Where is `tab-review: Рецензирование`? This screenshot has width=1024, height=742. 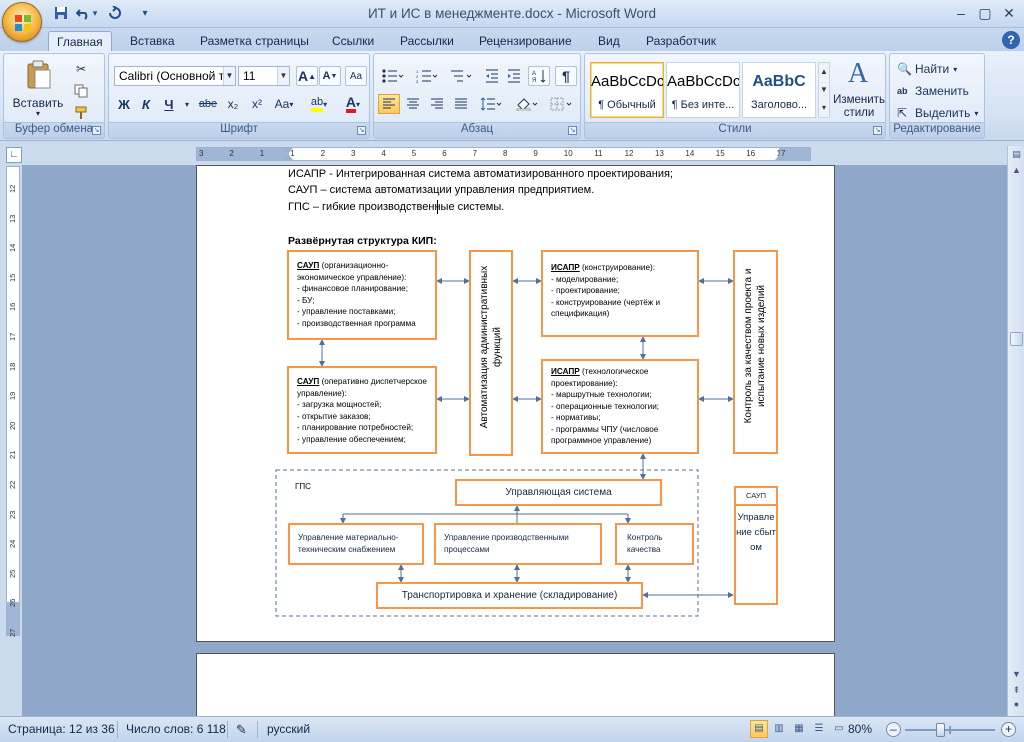 tab-review: Рецензирование is located at coordinates (525, 41).